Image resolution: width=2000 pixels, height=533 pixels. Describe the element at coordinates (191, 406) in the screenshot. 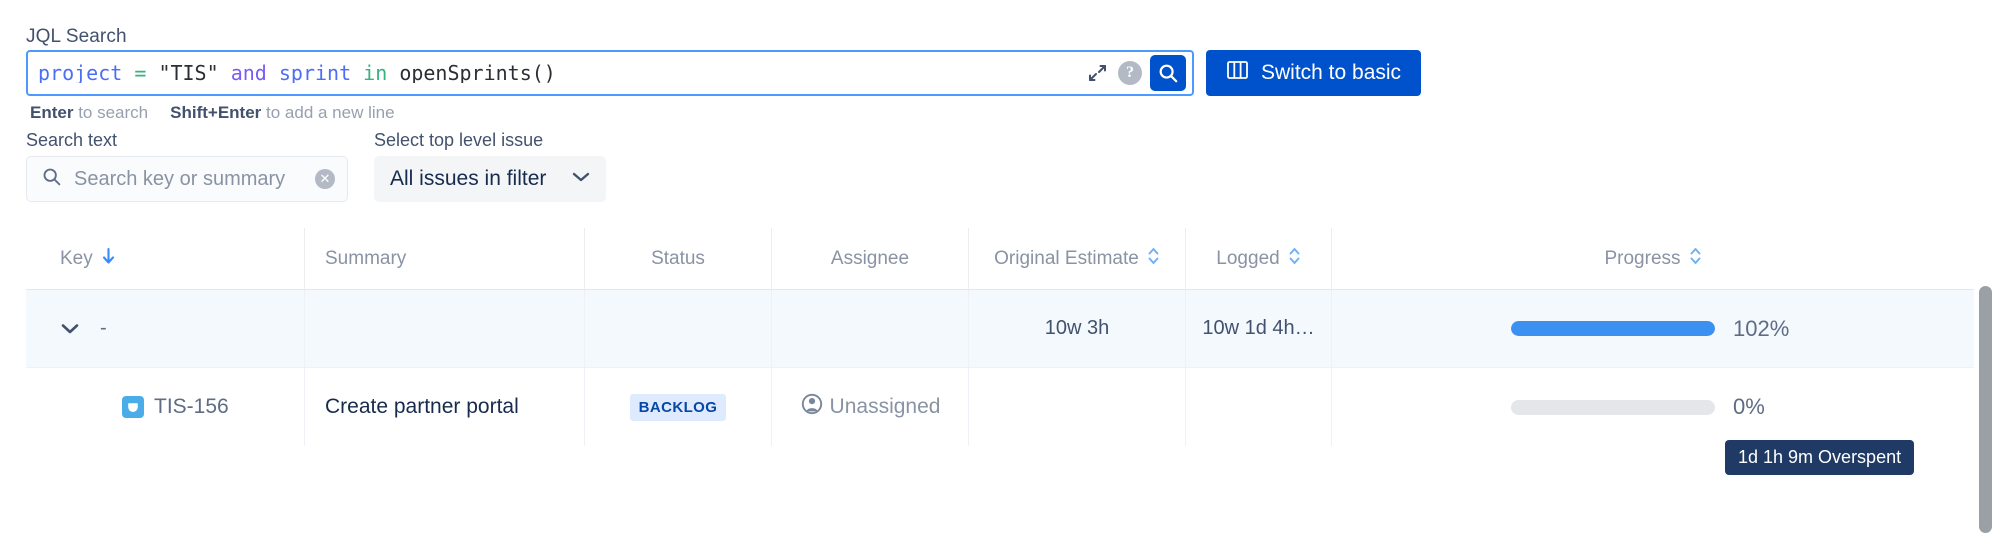

I see `issue-key-value: TIS-156` at that location.